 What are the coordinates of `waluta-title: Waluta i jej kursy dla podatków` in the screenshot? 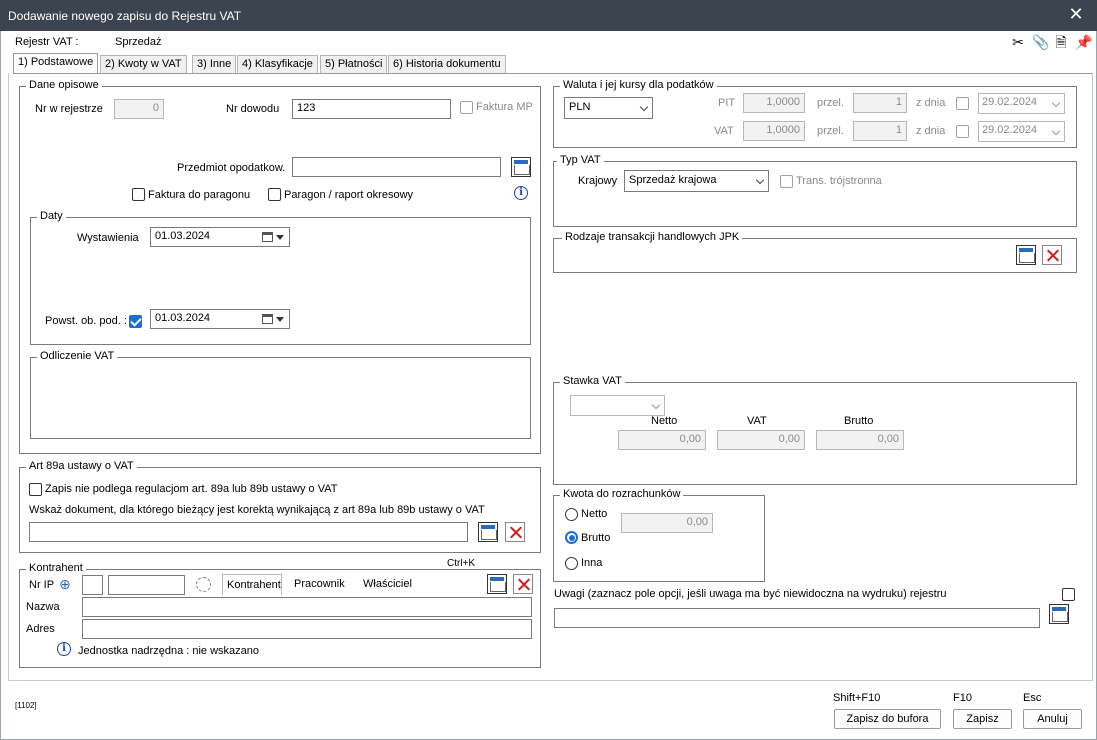 It's located at (638, 85).